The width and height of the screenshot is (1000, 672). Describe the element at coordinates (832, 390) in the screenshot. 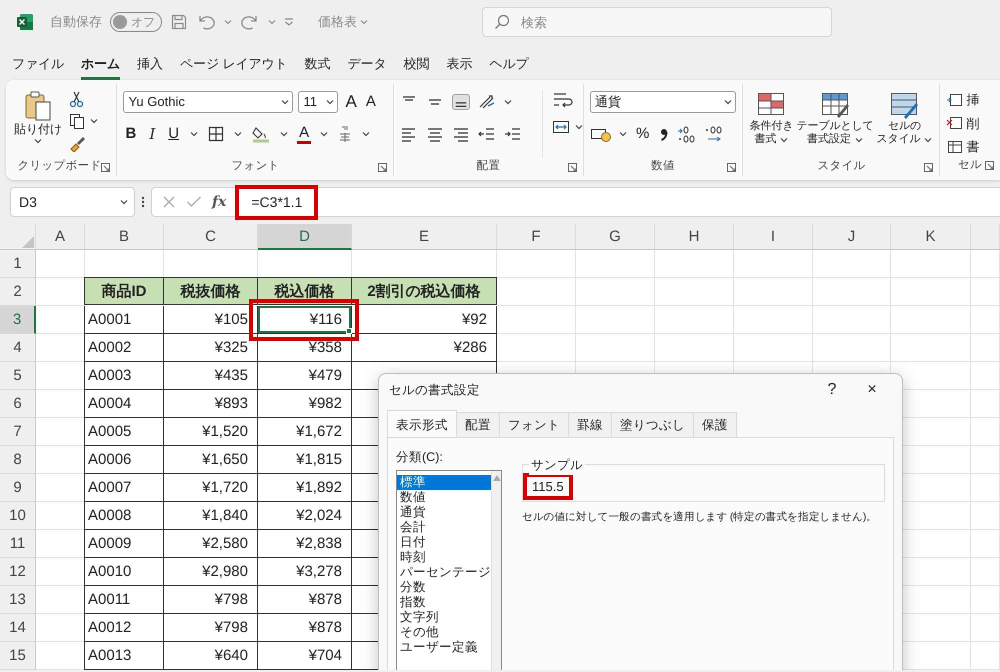

I see `help-button: ?` at that location.